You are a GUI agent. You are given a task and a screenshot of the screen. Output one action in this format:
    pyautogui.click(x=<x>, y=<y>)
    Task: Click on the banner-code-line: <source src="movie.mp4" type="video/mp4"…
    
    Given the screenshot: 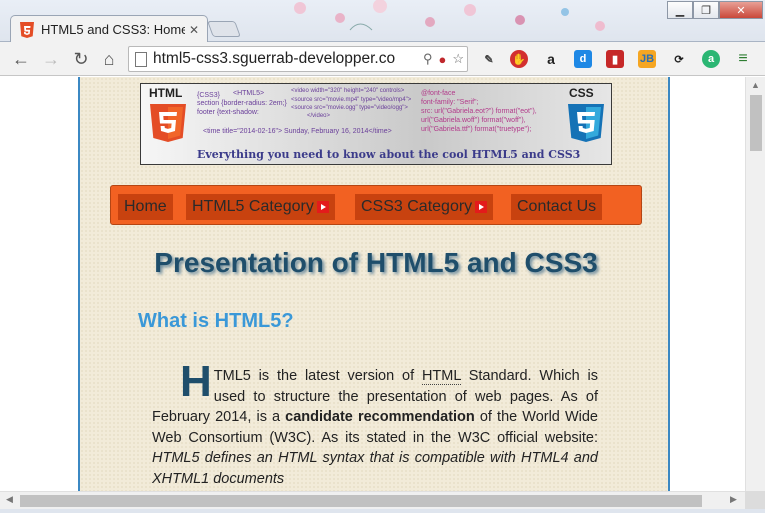 What is the action you would take?
    pyautogui.click(x=351, y=100)
    